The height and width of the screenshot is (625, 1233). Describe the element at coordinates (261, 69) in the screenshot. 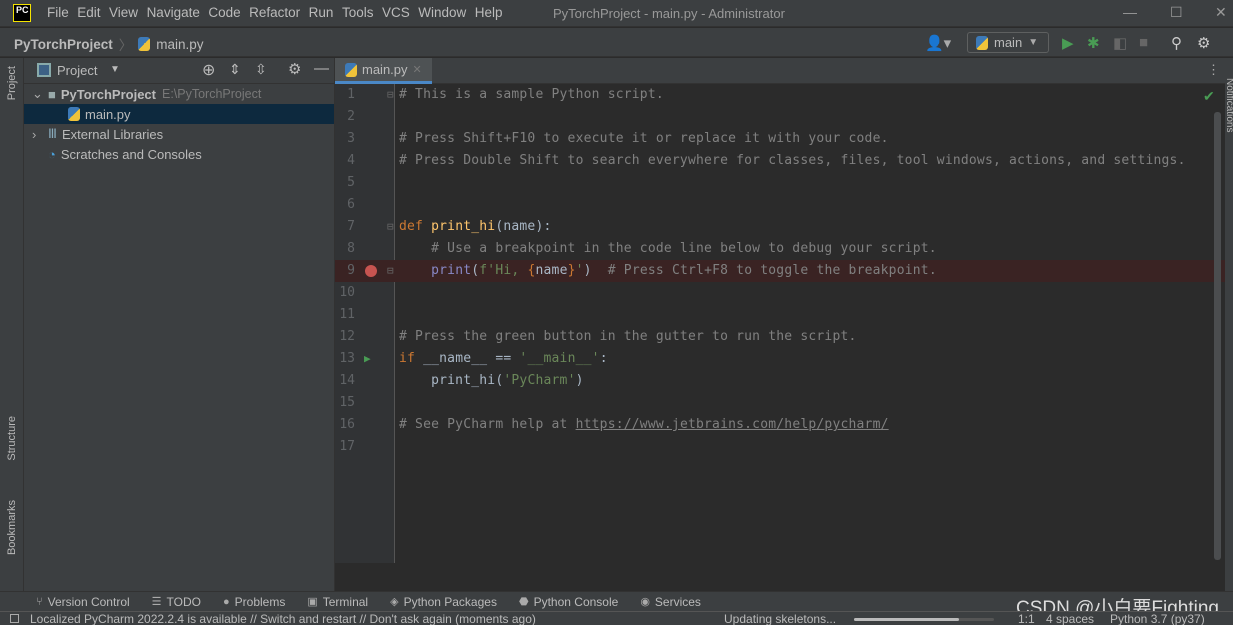

I see `collapse-all-icon: ⇳` at that location.